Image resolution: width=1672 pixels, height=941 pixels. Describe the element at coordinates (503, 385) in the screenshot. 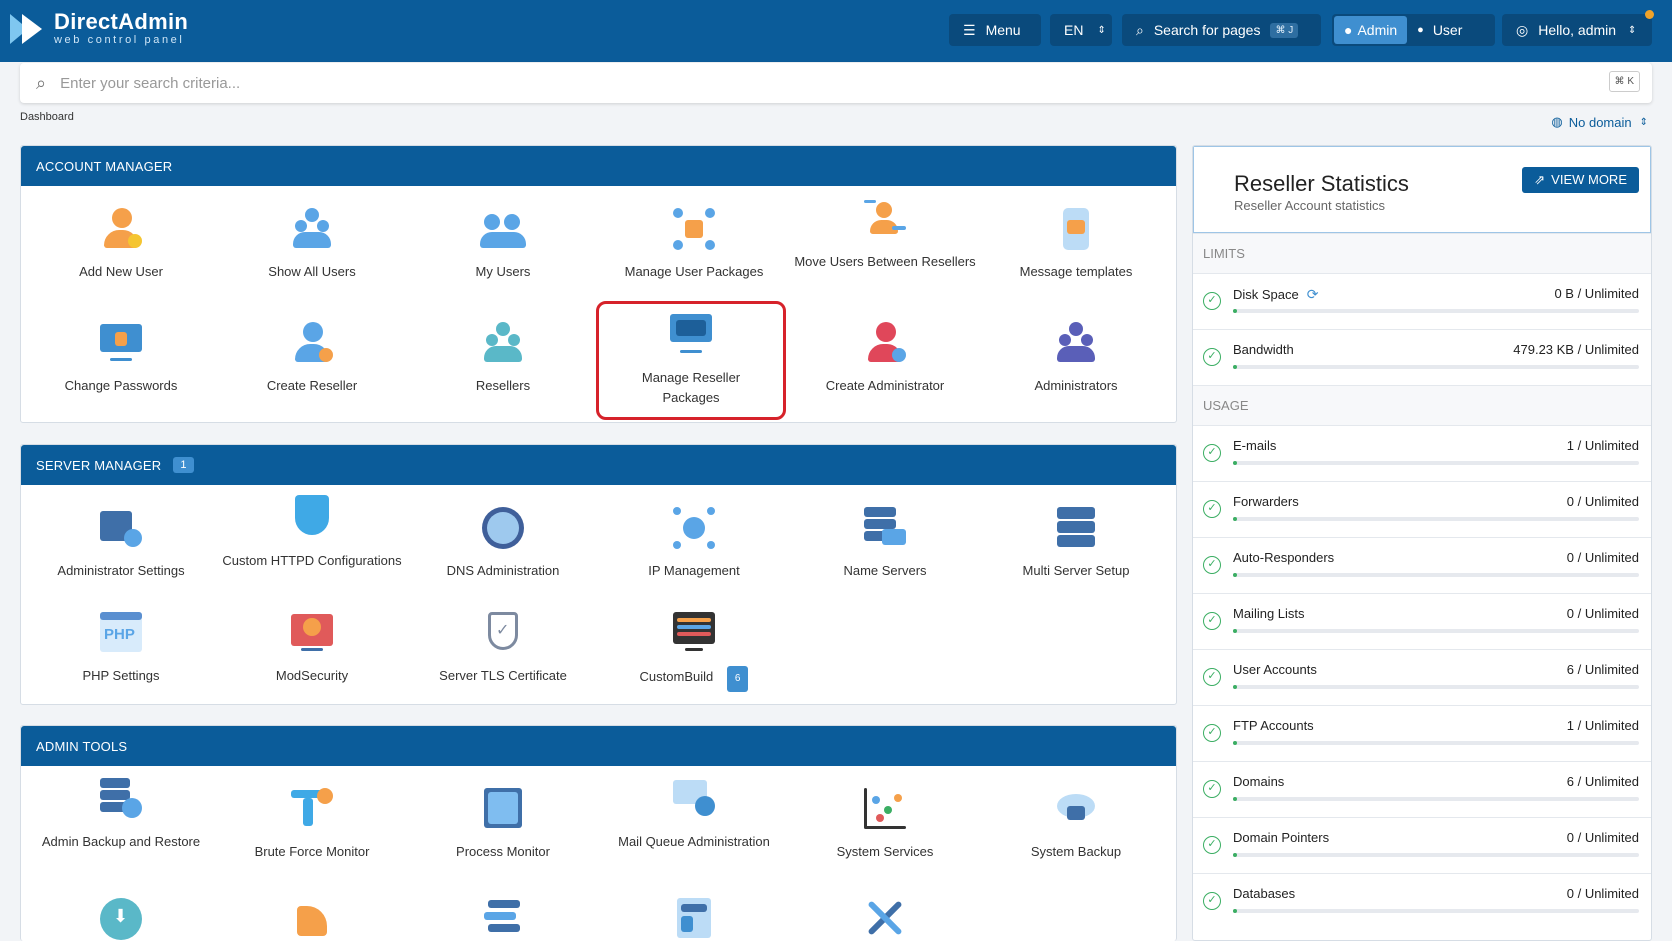

I see `tile-label: Resellers` at that location.